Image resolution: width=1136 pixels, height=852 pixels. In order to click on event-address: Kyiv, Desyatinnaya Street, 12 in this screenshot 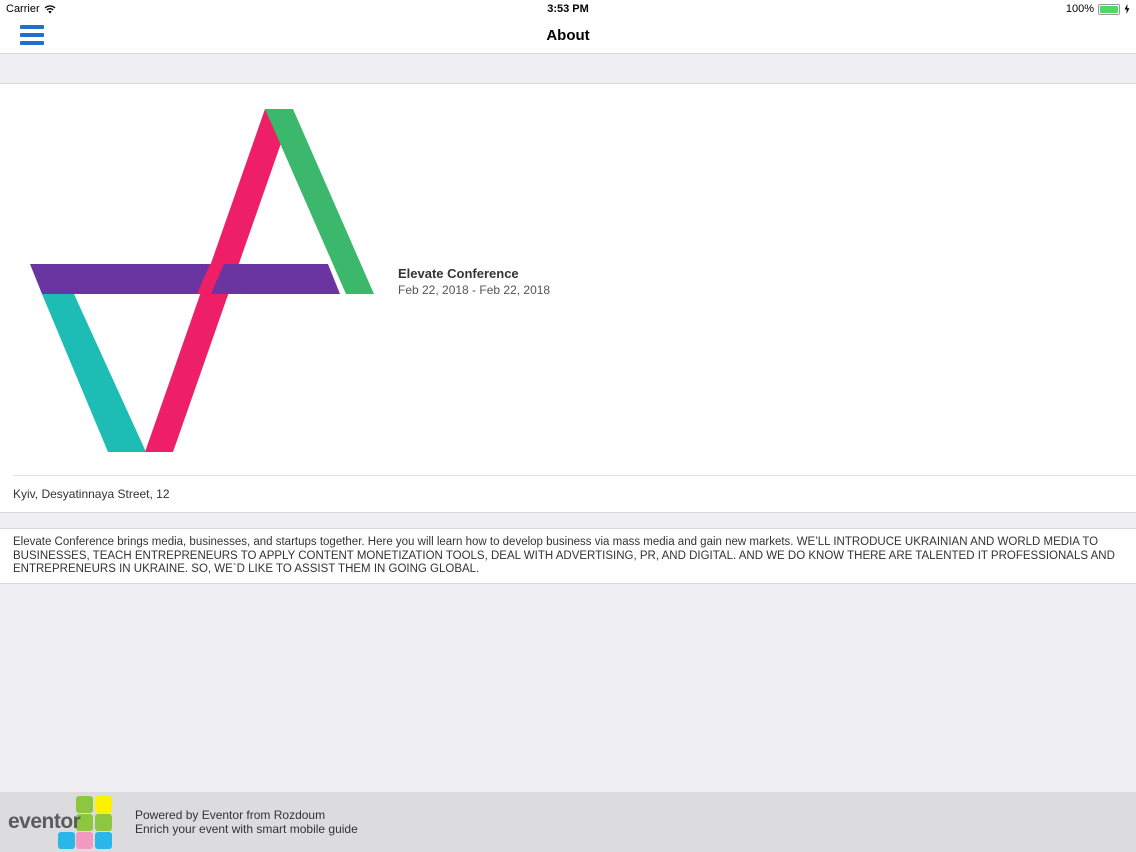, I will do `click(91, 494)`.